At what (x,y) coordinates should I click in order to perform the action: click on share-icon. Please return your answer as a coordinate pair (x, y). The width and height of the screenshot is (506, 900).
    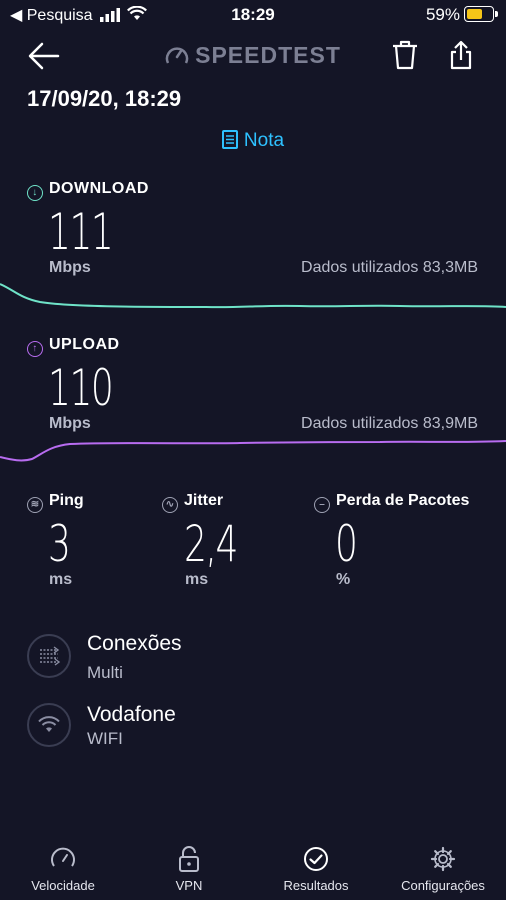
    Looking at the image, I should click on (461, 55).